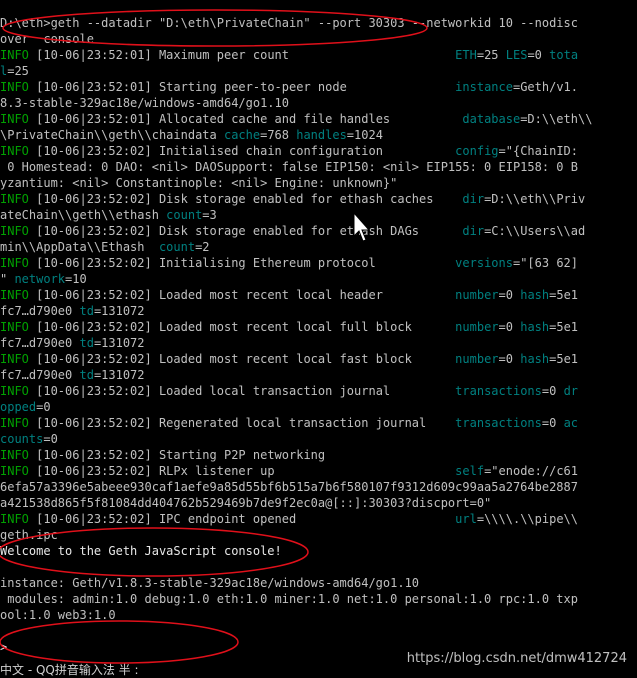 The image size is (637, 678). What do you see at coordinates (318, 71) in the screenshot?
I see `terminal-line: l=25` at bounding box center [318, 71].